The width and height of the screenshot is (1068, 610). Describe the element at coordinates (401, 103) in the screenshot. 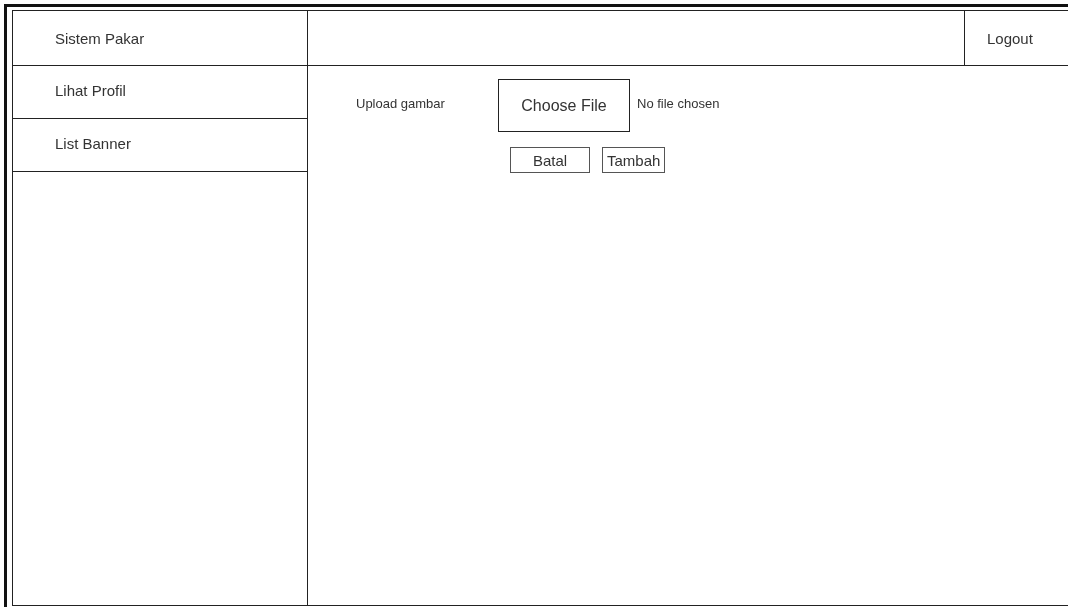

I see `field-label: Upload gambar` at that location.